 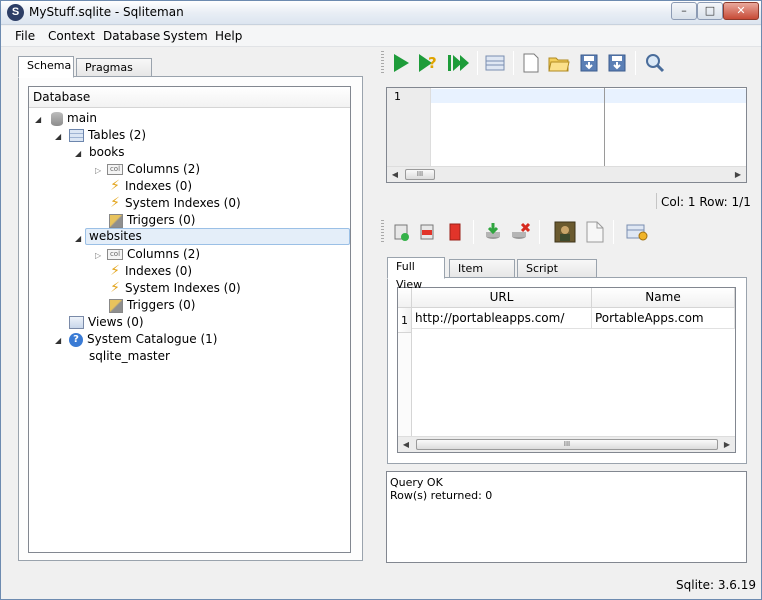 What do you see at coordinates (381, 13) in the screenshot?
I see `title-bar: S MyStuff.sqlite - Sqliteman – □ ✕` at bounding box center [381, 13].